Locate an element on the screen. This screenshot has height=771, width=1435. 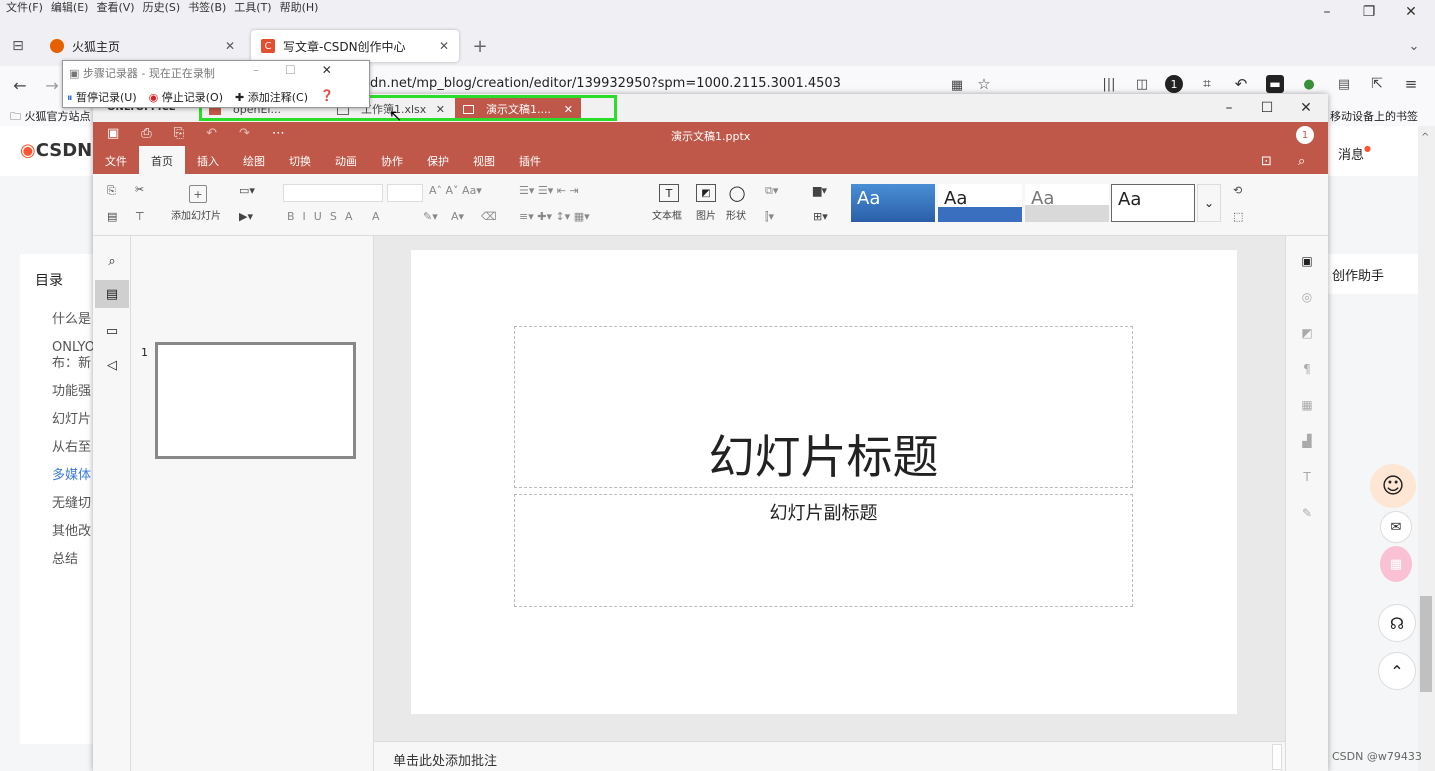
textbox-button: 文本框 is located at coordinates (667, 214).